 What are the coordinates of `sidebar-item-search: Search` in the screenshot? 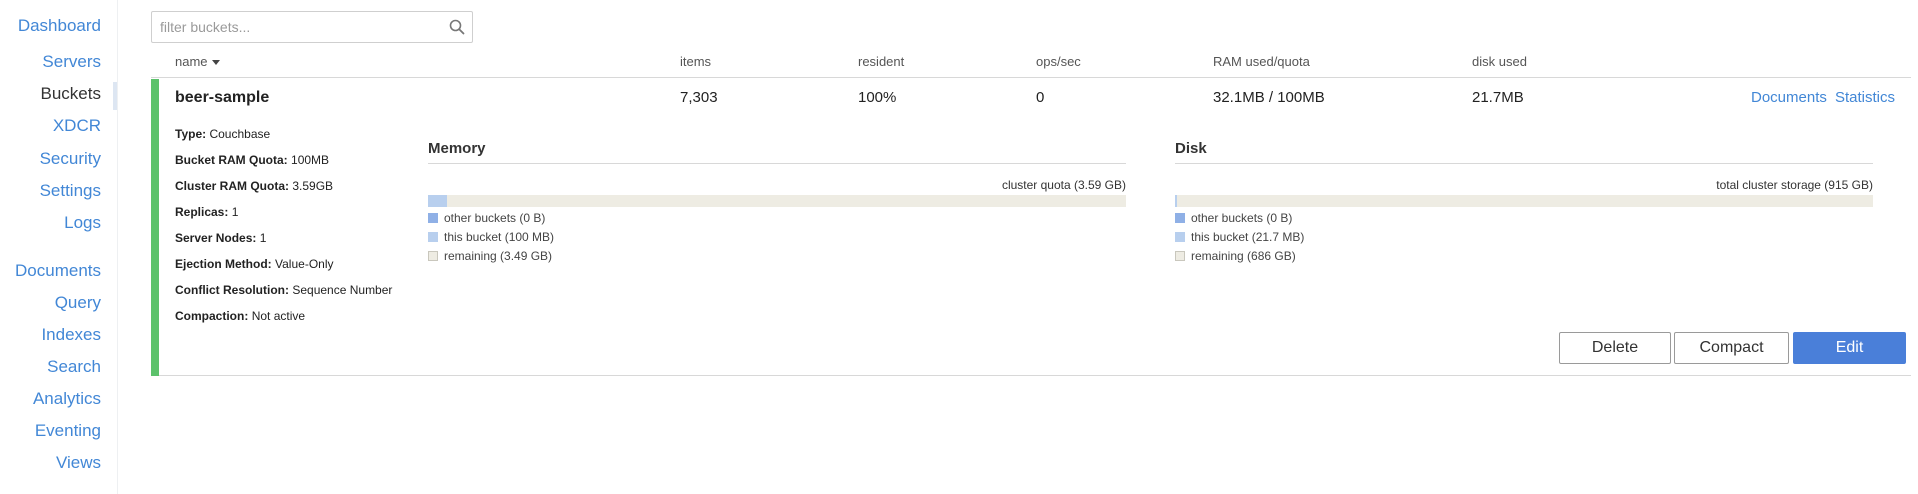 It's located at (74, 367).